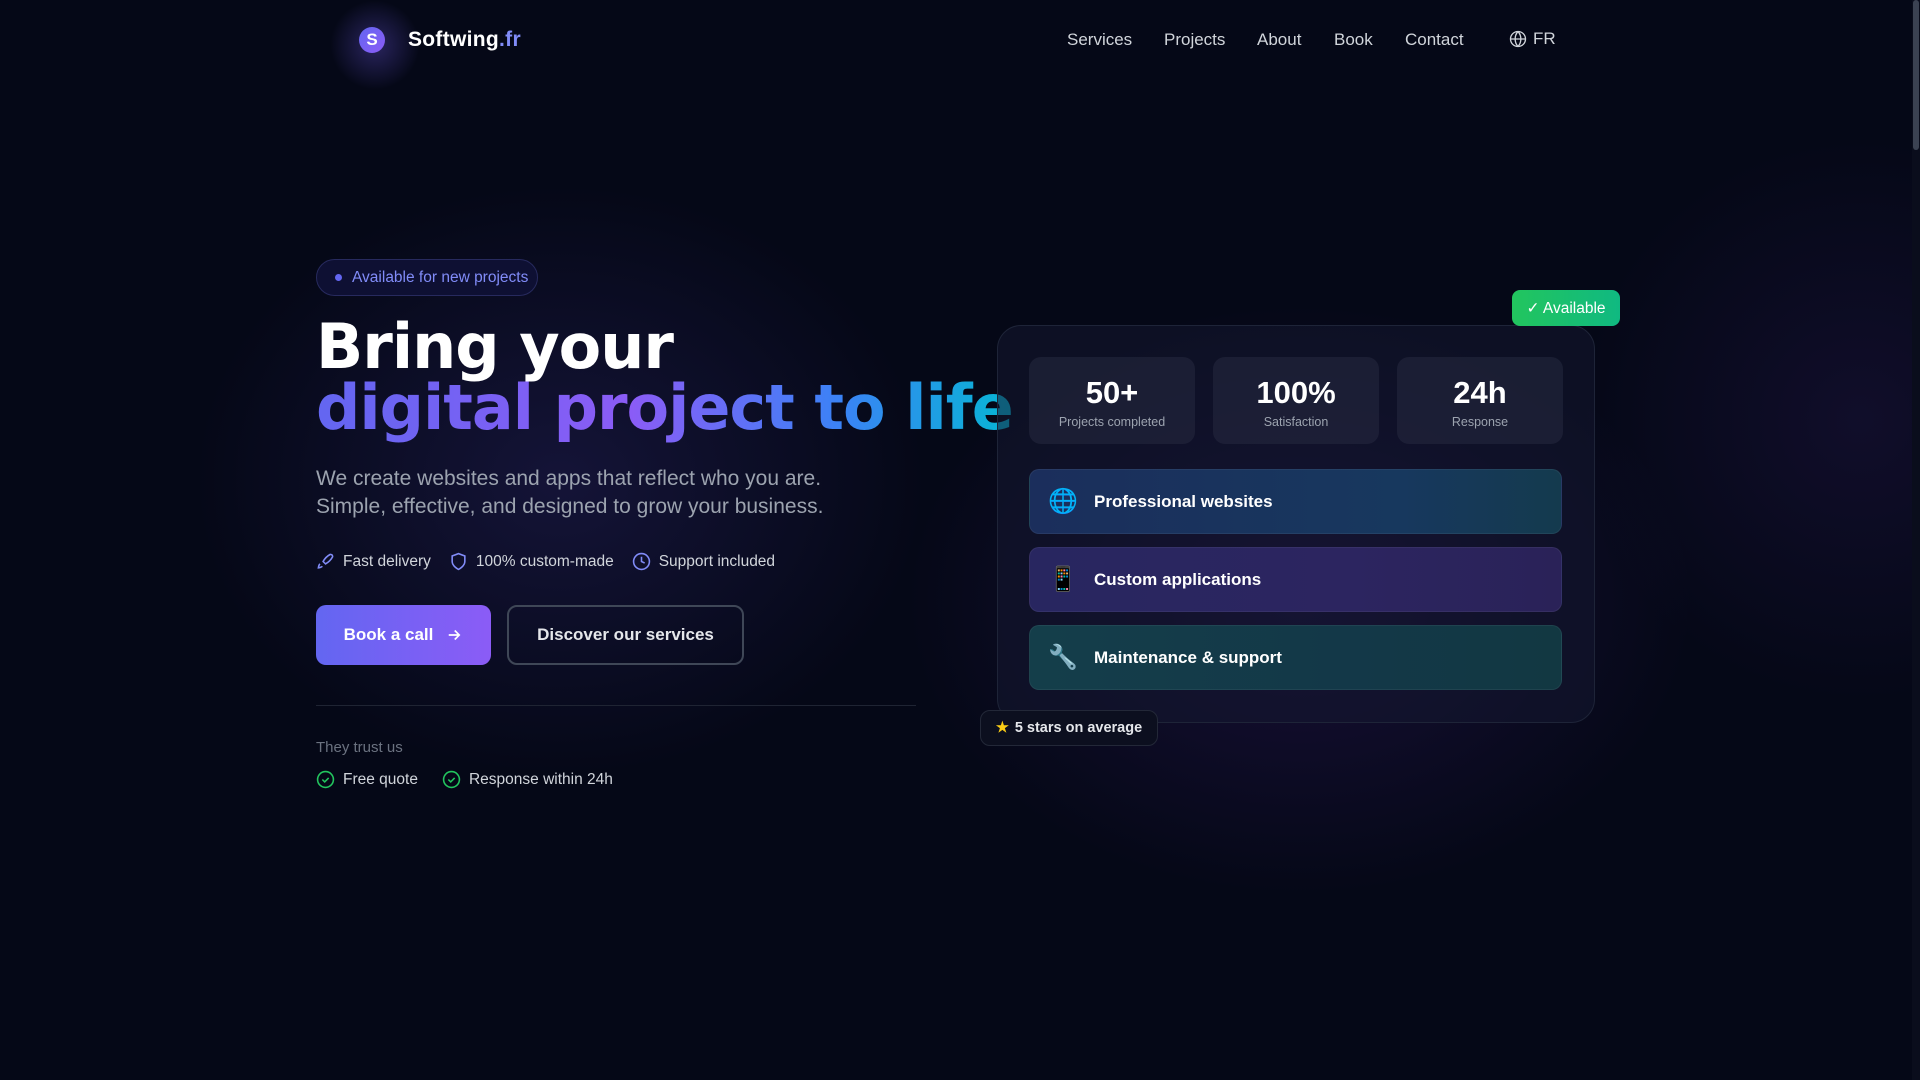  What do you see at coordinates (1916, 75) in the screenshot?
I see `scrollbar-thumb` at bounding box center [1916, 75].